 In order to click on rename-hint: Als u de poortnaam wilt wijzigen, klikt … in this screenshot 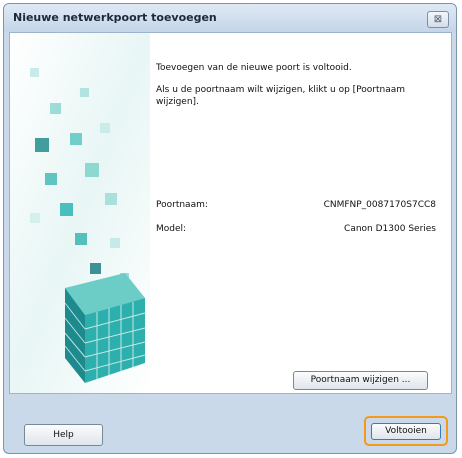, I will do `click(281, 96)`.